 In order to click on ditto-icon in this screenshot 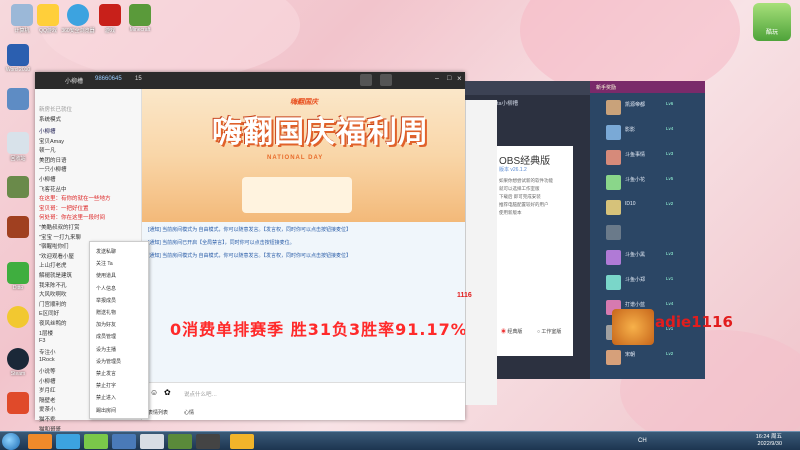, I will do `click(18, 273)`.